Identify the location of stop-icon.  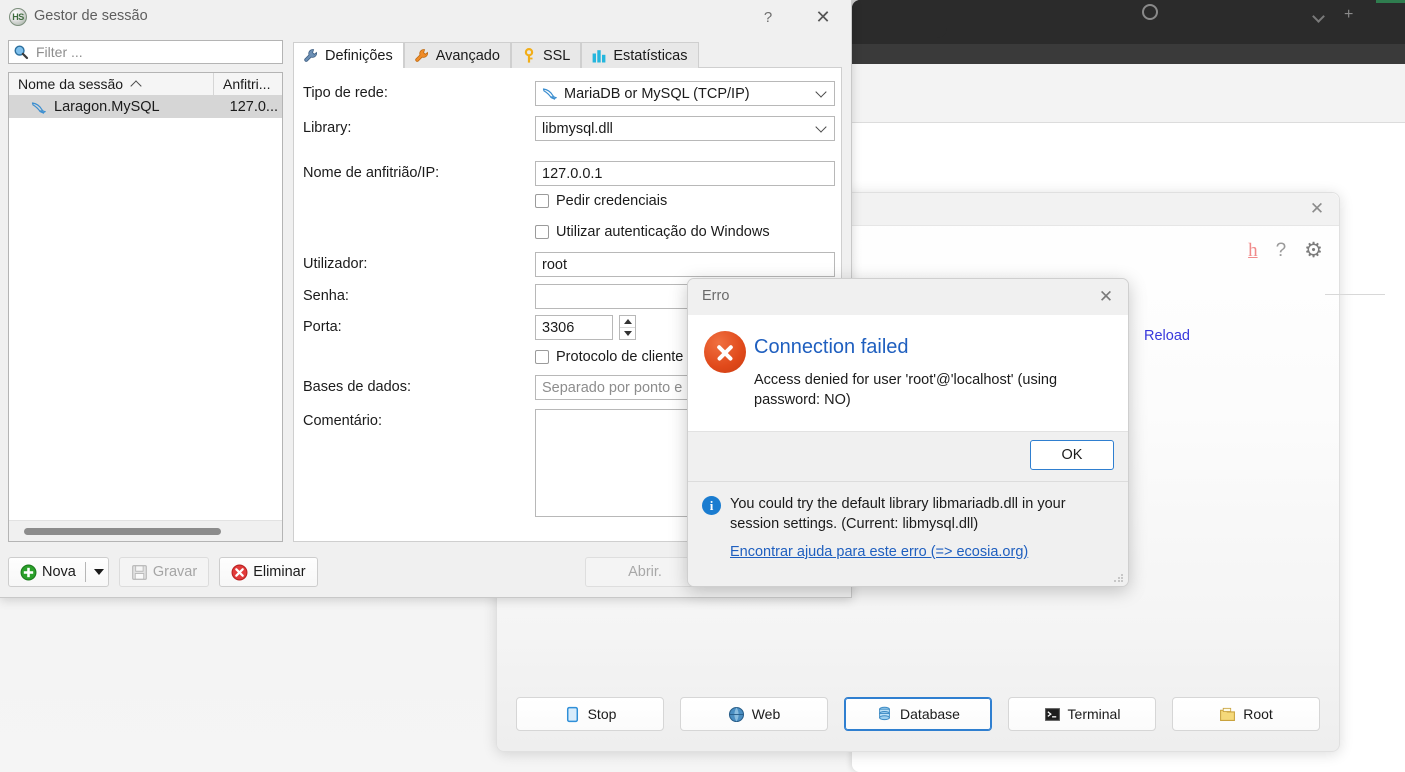
(572, 714).